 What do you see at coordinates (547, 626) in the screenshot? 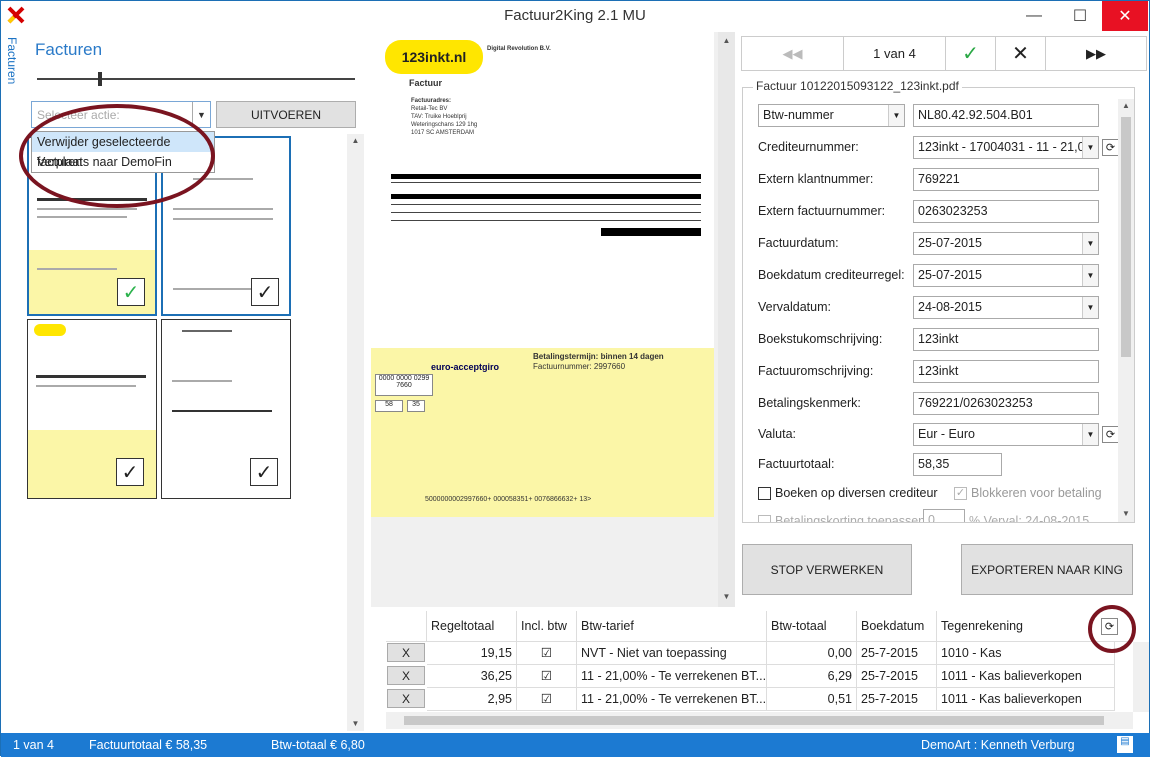
I see `grid-header-inclbtw: Incl. btw` at bounding box center [547, 626].